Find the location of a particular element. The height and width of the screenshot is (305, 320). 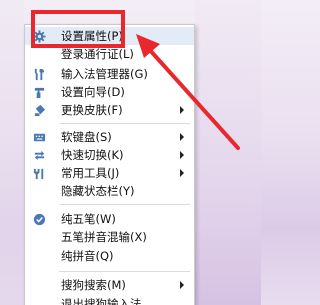

annotation-arrow is located at coordinates (188, 92).